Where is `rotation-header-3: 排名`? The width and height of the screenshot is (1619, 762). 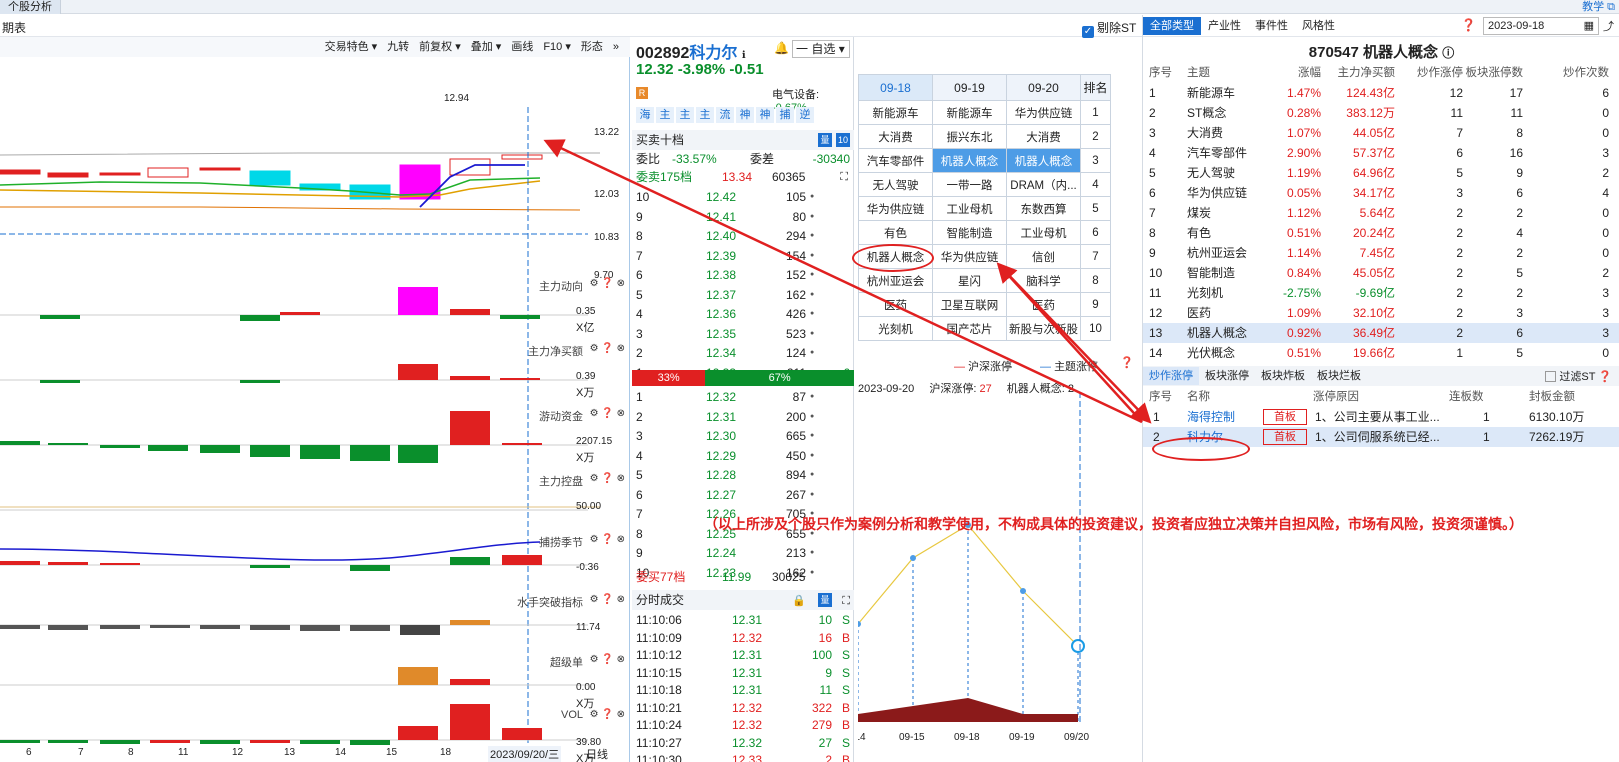
rotation-header-3: 排名 is located at coordinates (1095, 87).